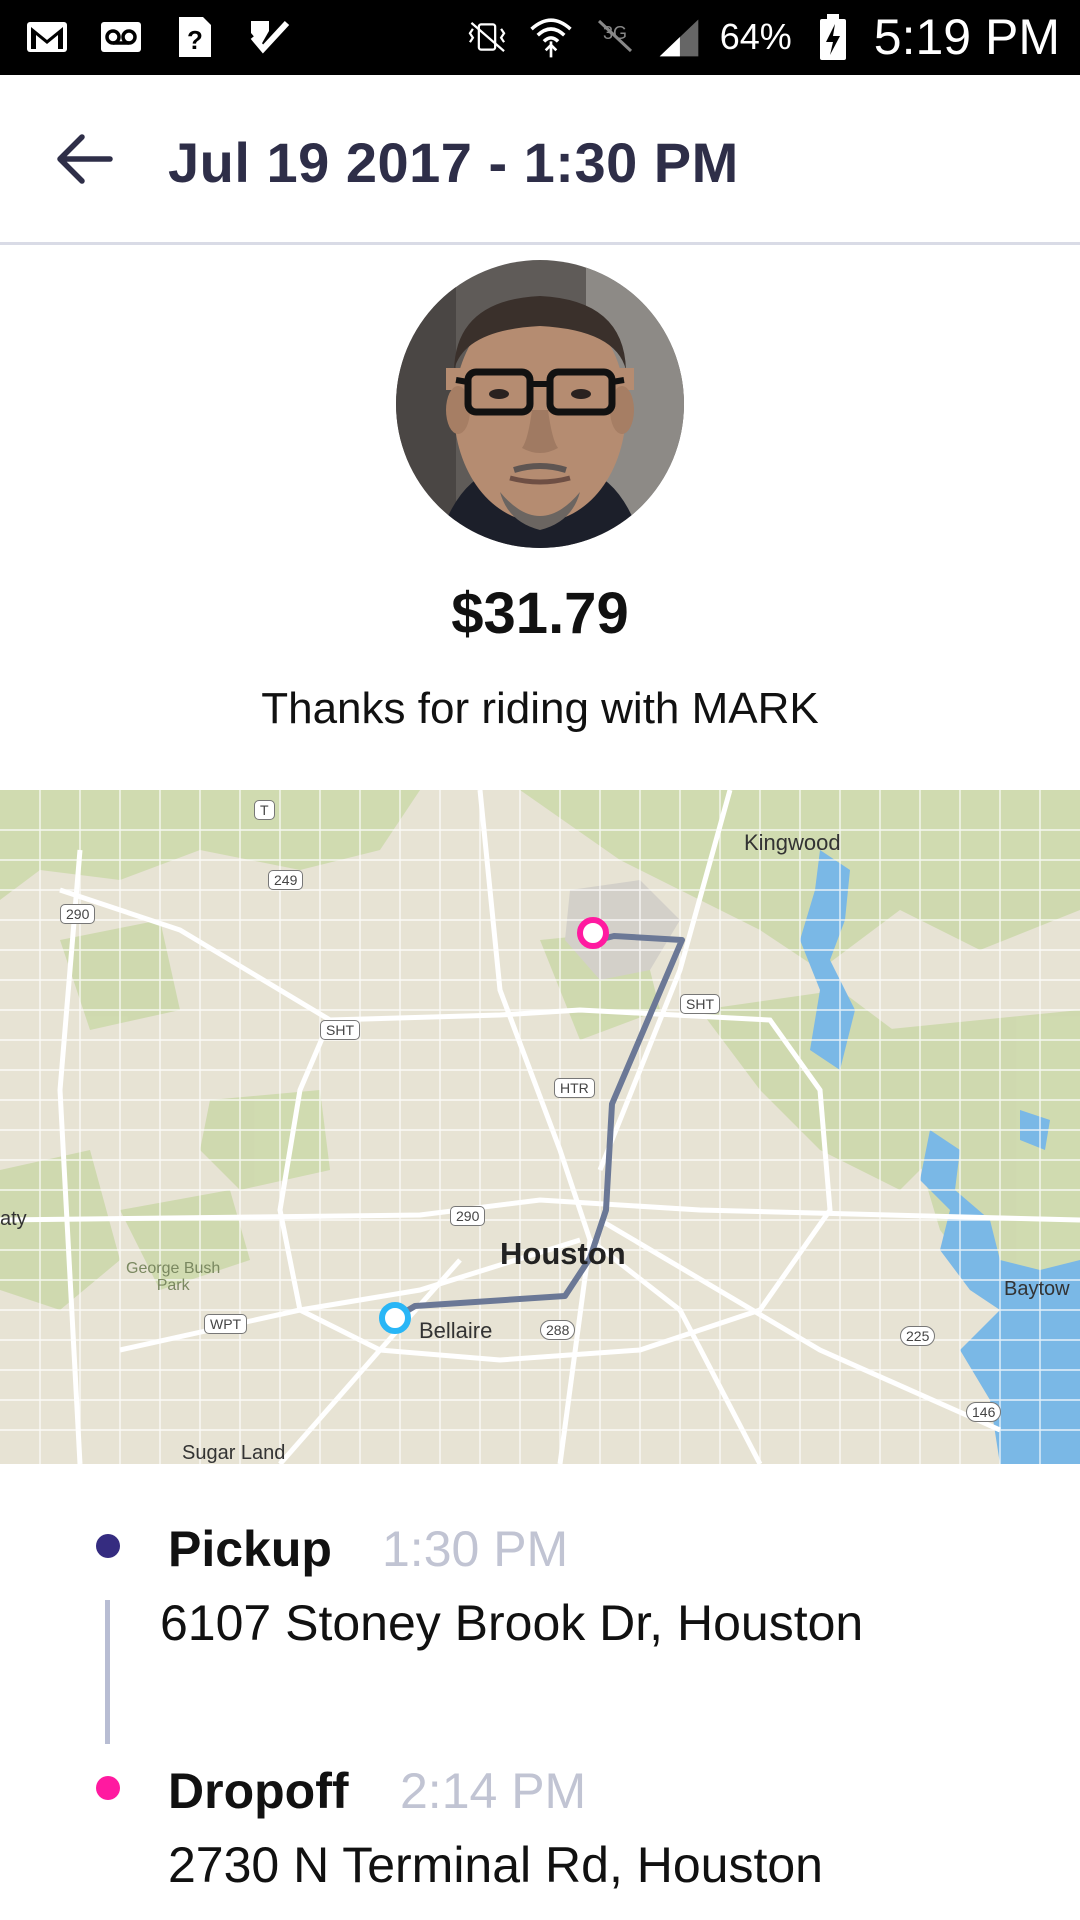 Image resolution: width=1080 pixels, height=1920 pixels. I want to click on pickup-label: Pickup, so click(250, 1549).